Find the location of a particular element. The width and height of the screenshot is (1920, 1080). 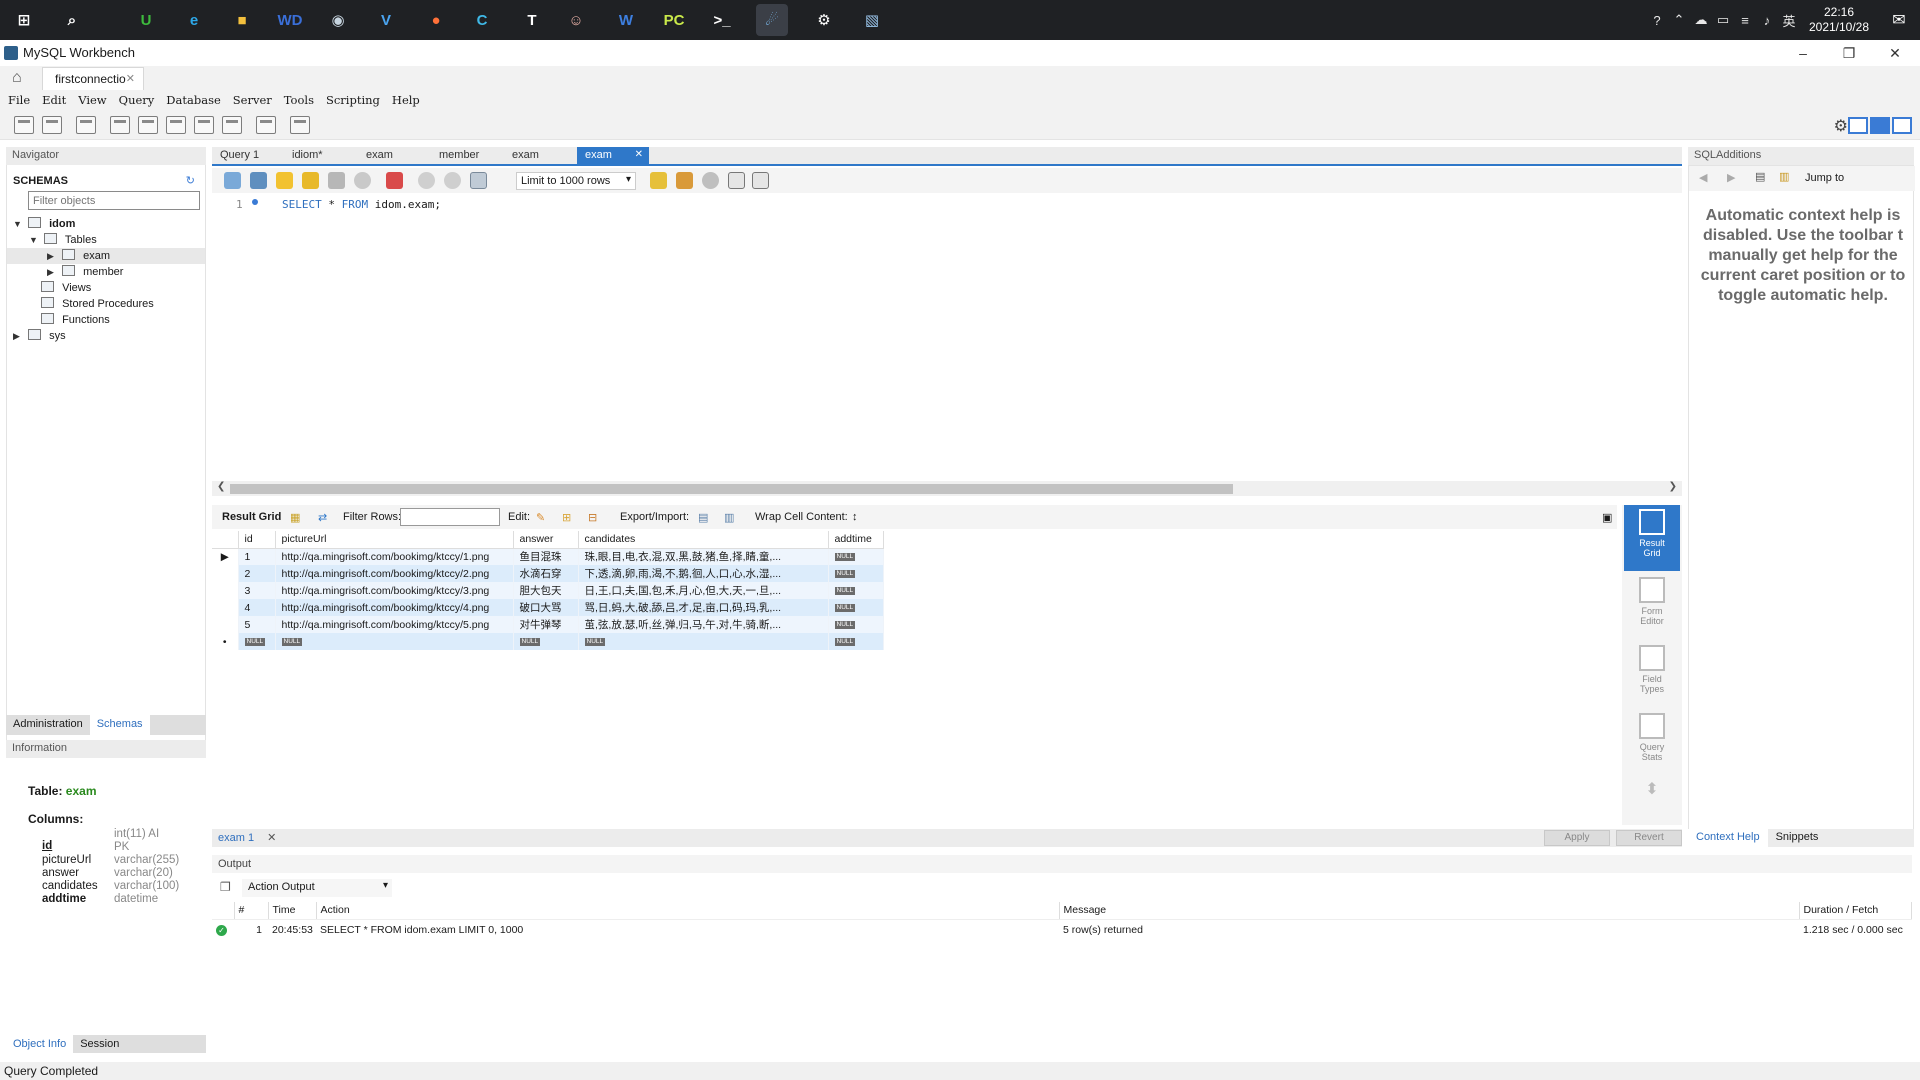

tab-administration: Administration is located at coordinates (48, 725).